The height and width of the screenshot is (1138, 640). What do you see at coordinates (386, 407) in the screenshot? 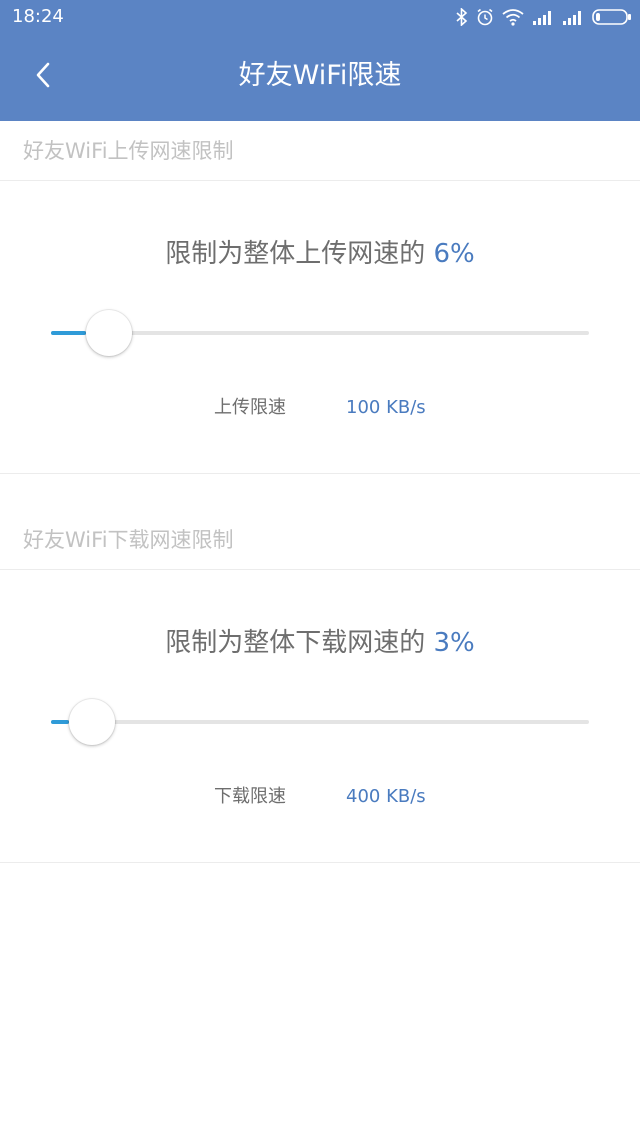
I see `upload-speed-value: 100 KB/s` at bounding box center [386, 407].